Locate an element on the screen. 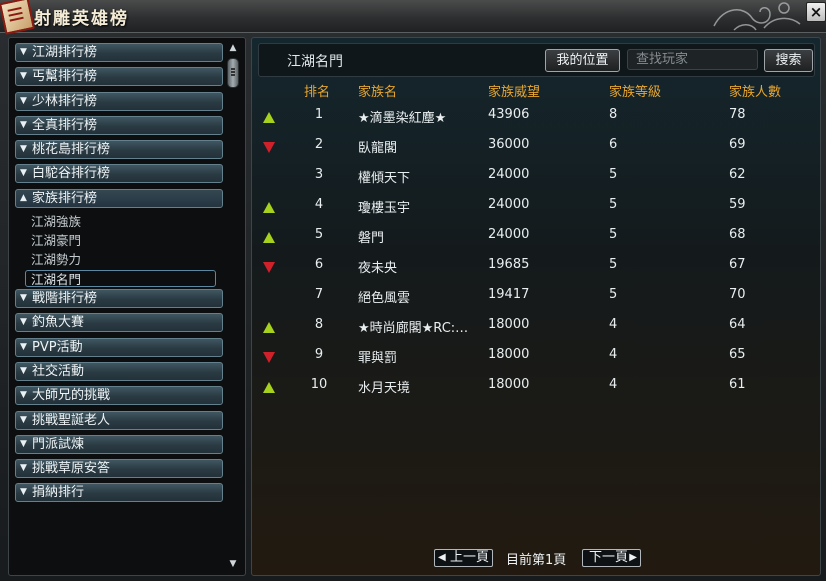  table-row: 9 罪與罰 18000 4 65 is located at coordinates (535, 356).